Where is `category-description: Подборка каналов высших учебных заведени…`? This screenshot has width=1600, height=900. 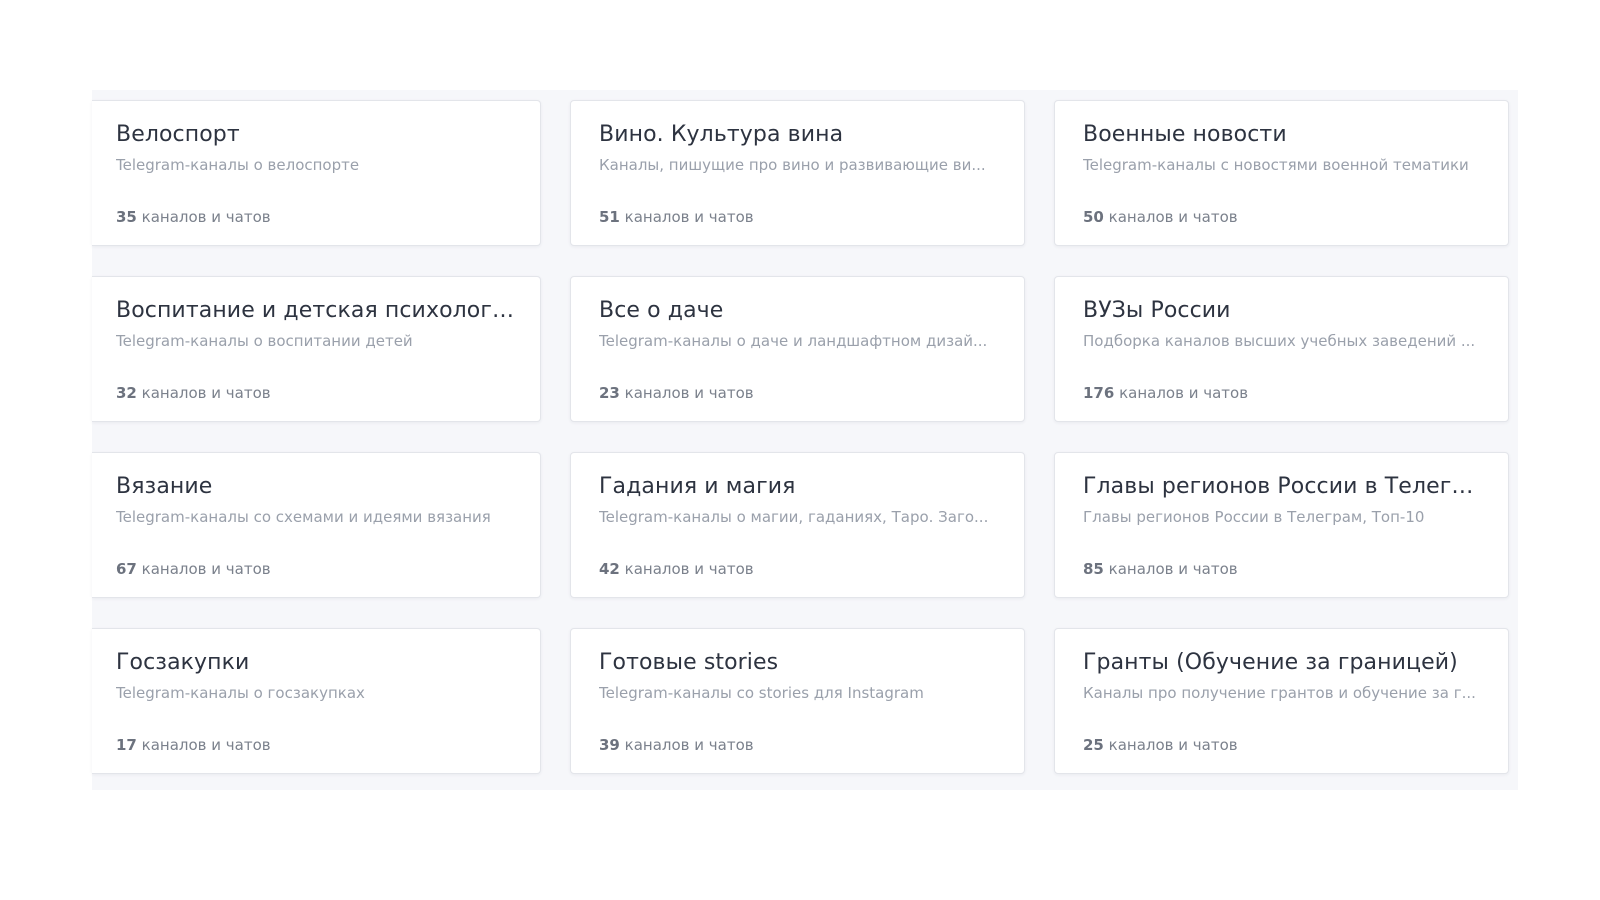
category-description: Подборка каналов высших учебных заведени… is located at coordinates (1279, 341).